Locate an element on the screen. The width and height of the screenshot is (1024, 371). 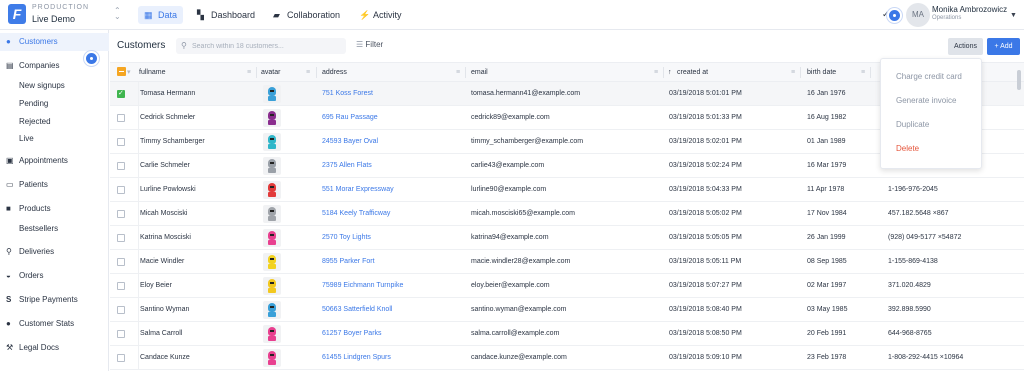
tab-activity: ⚡ Activity is located at coordinates (380, 15).